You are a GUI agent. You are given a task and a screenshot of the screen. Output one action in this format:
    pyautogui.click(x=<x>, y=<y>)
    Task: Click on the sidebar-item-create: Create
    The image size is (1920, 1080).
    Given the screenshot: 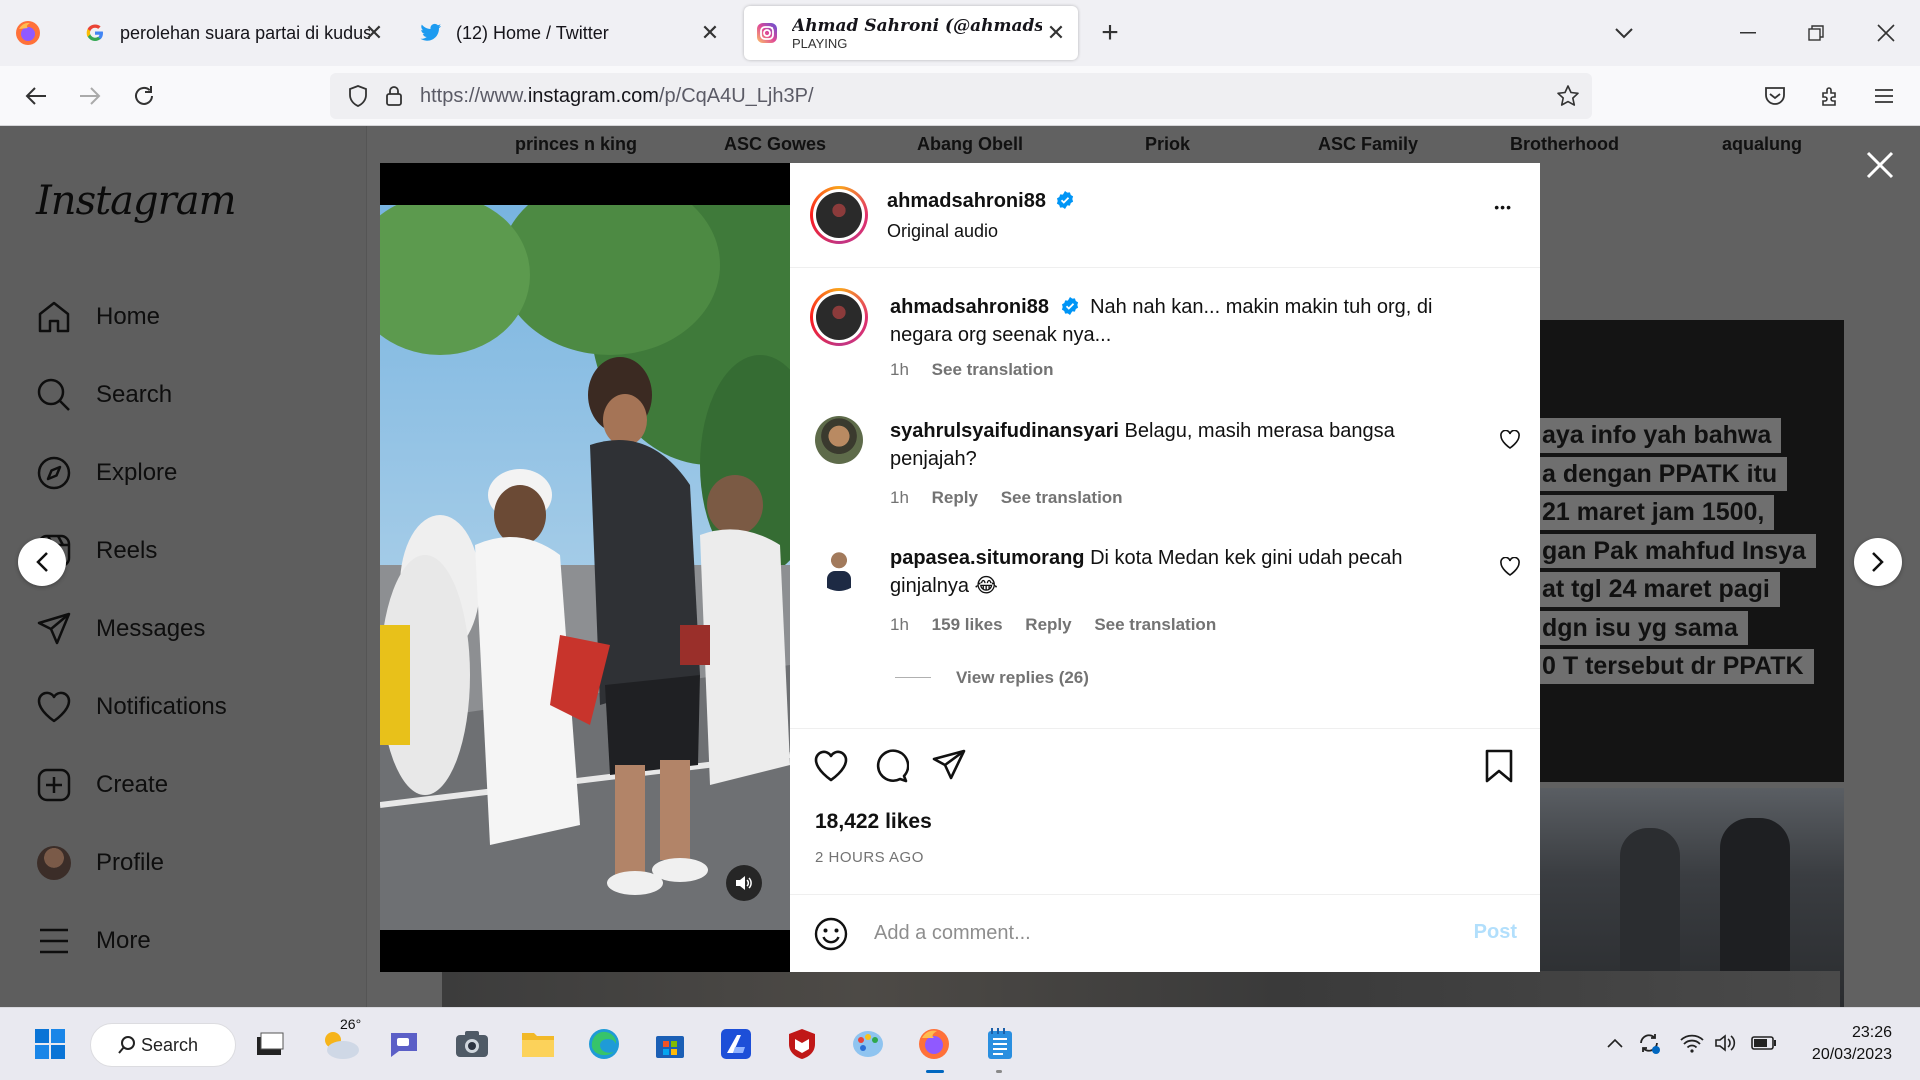 What is the action you would take?
    pyautogui.click(x=101, y=785)
    